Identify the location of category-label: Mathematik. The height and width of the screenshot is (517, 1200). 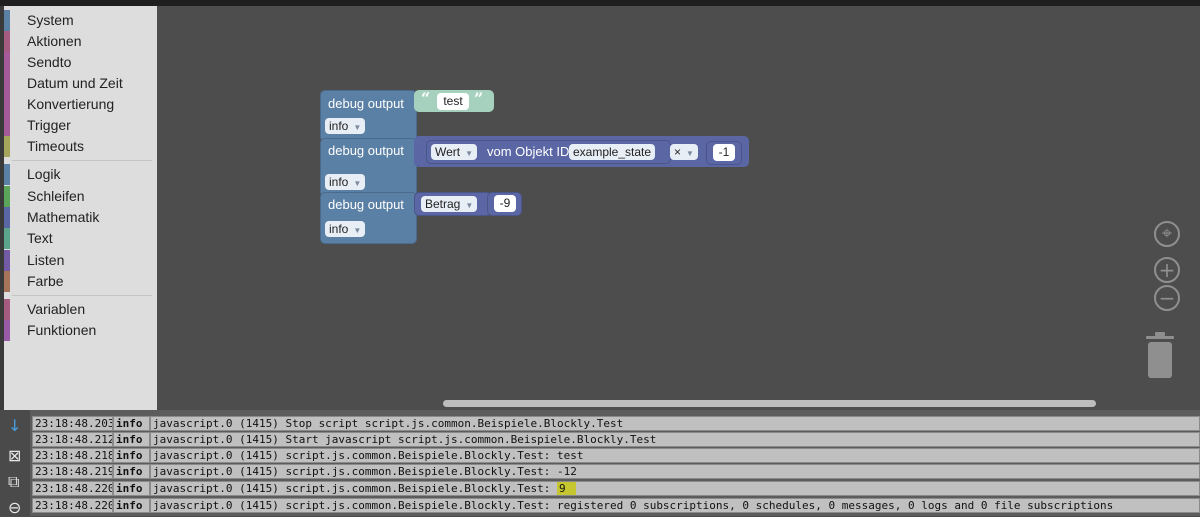
(63, 217).